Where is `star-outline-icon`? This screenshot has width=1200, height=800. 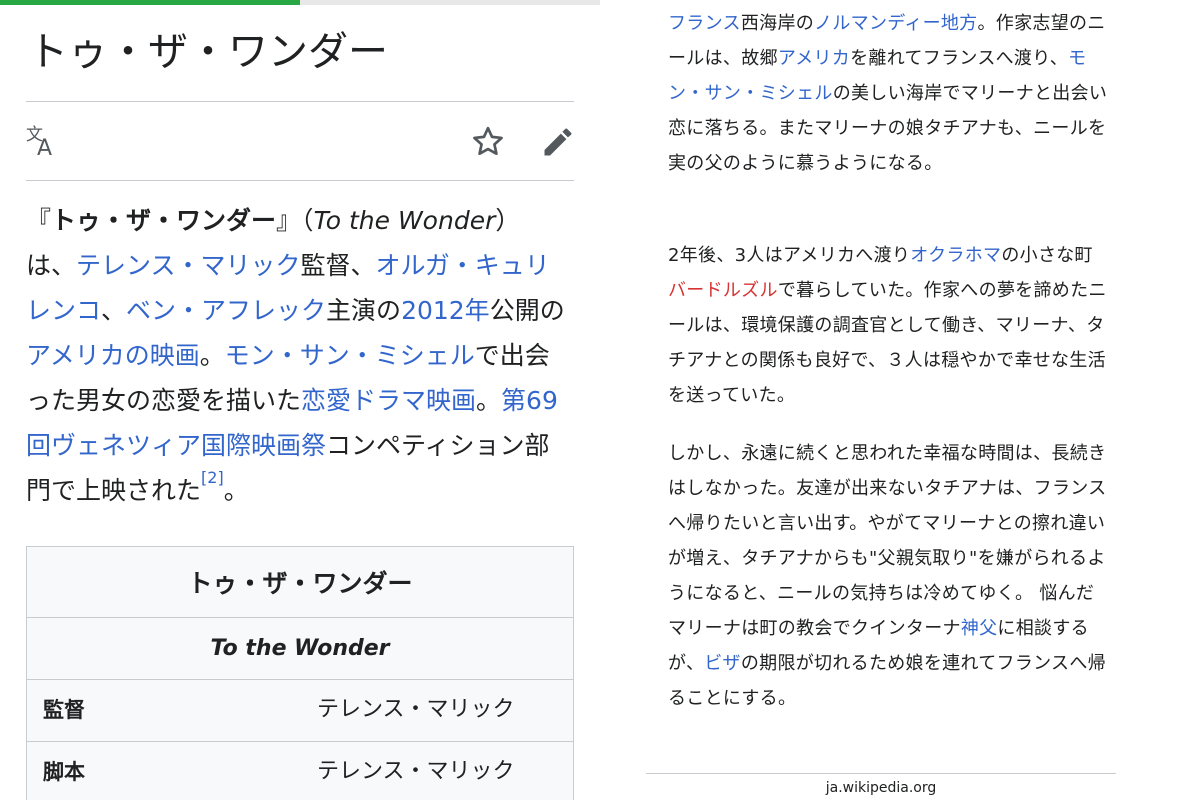
star-outline-icon is located at coordinates (488, 142).